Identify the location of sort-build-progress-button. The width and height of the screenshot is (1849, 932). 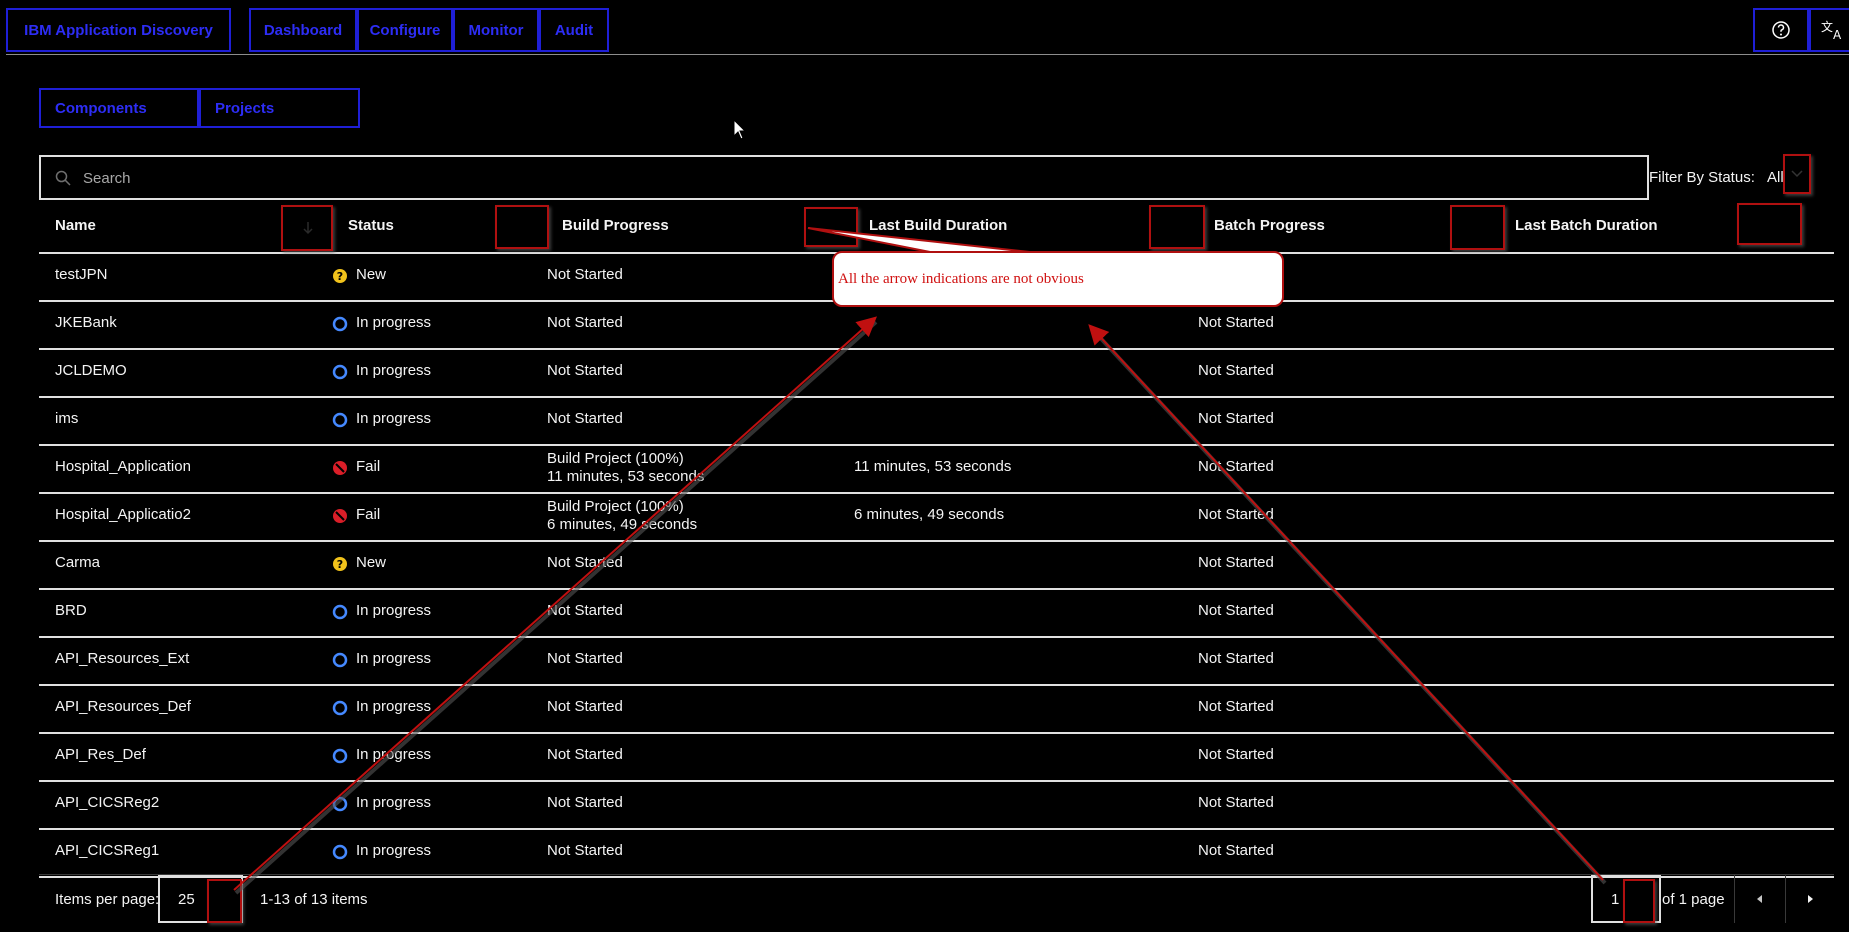
(831, 227).